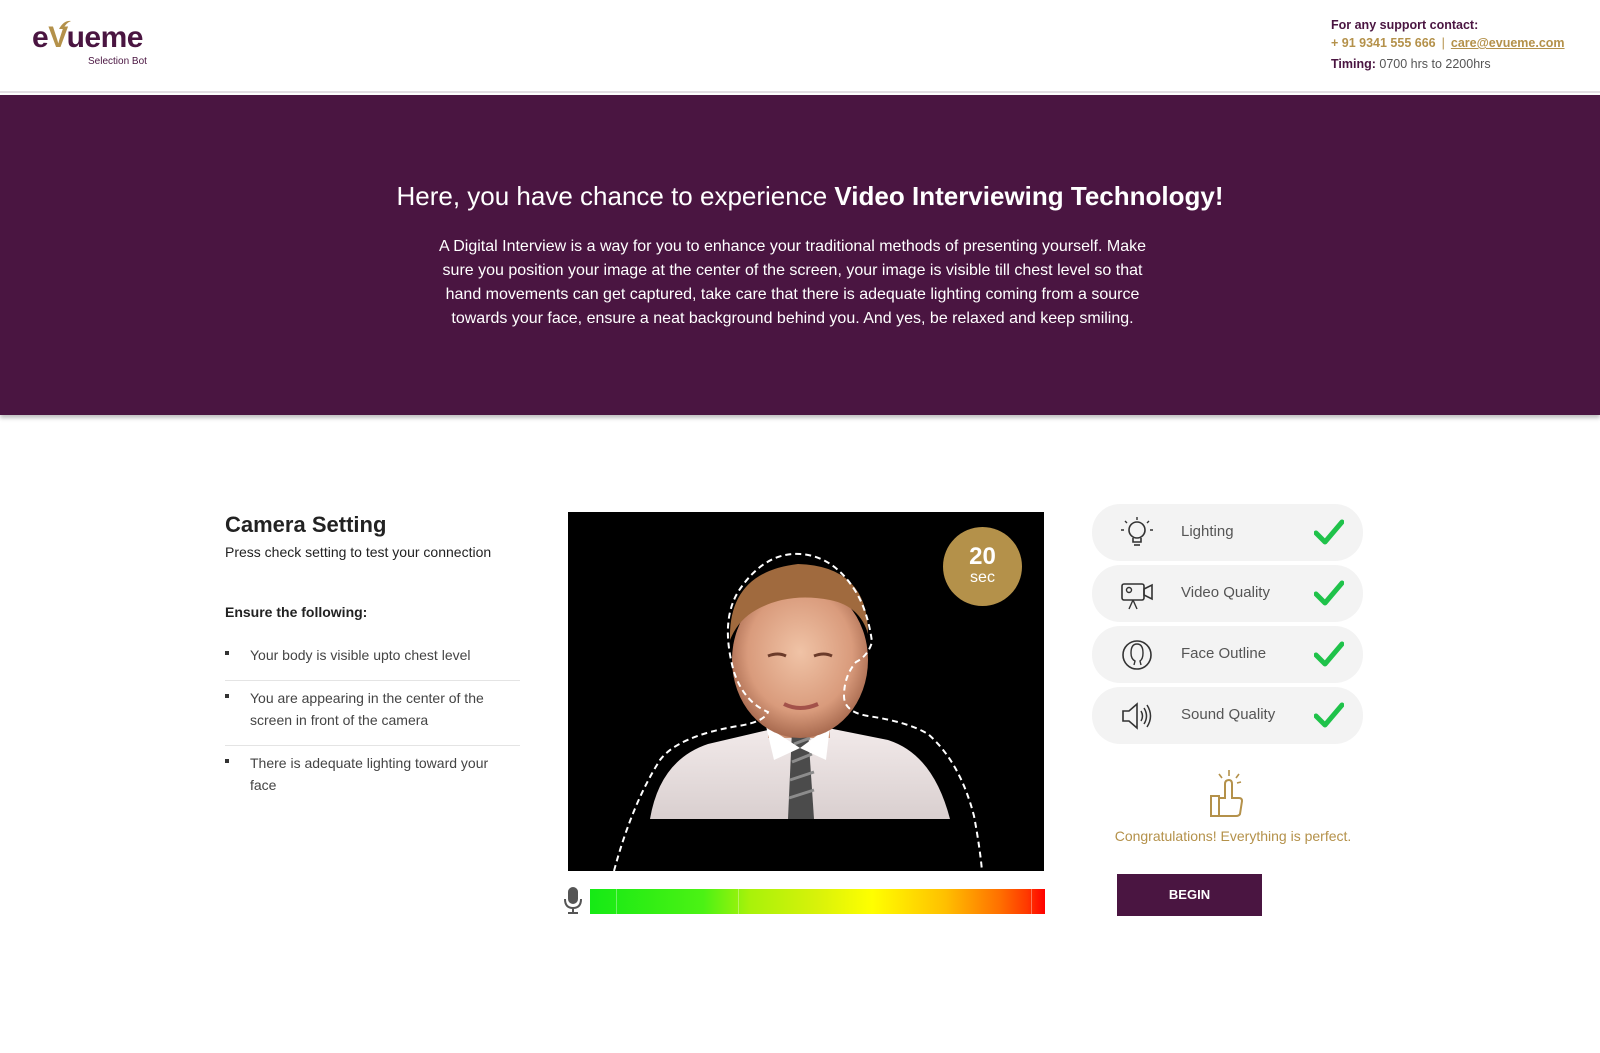  I want to click on check-lighting: Lighting, so click(1227, 532).